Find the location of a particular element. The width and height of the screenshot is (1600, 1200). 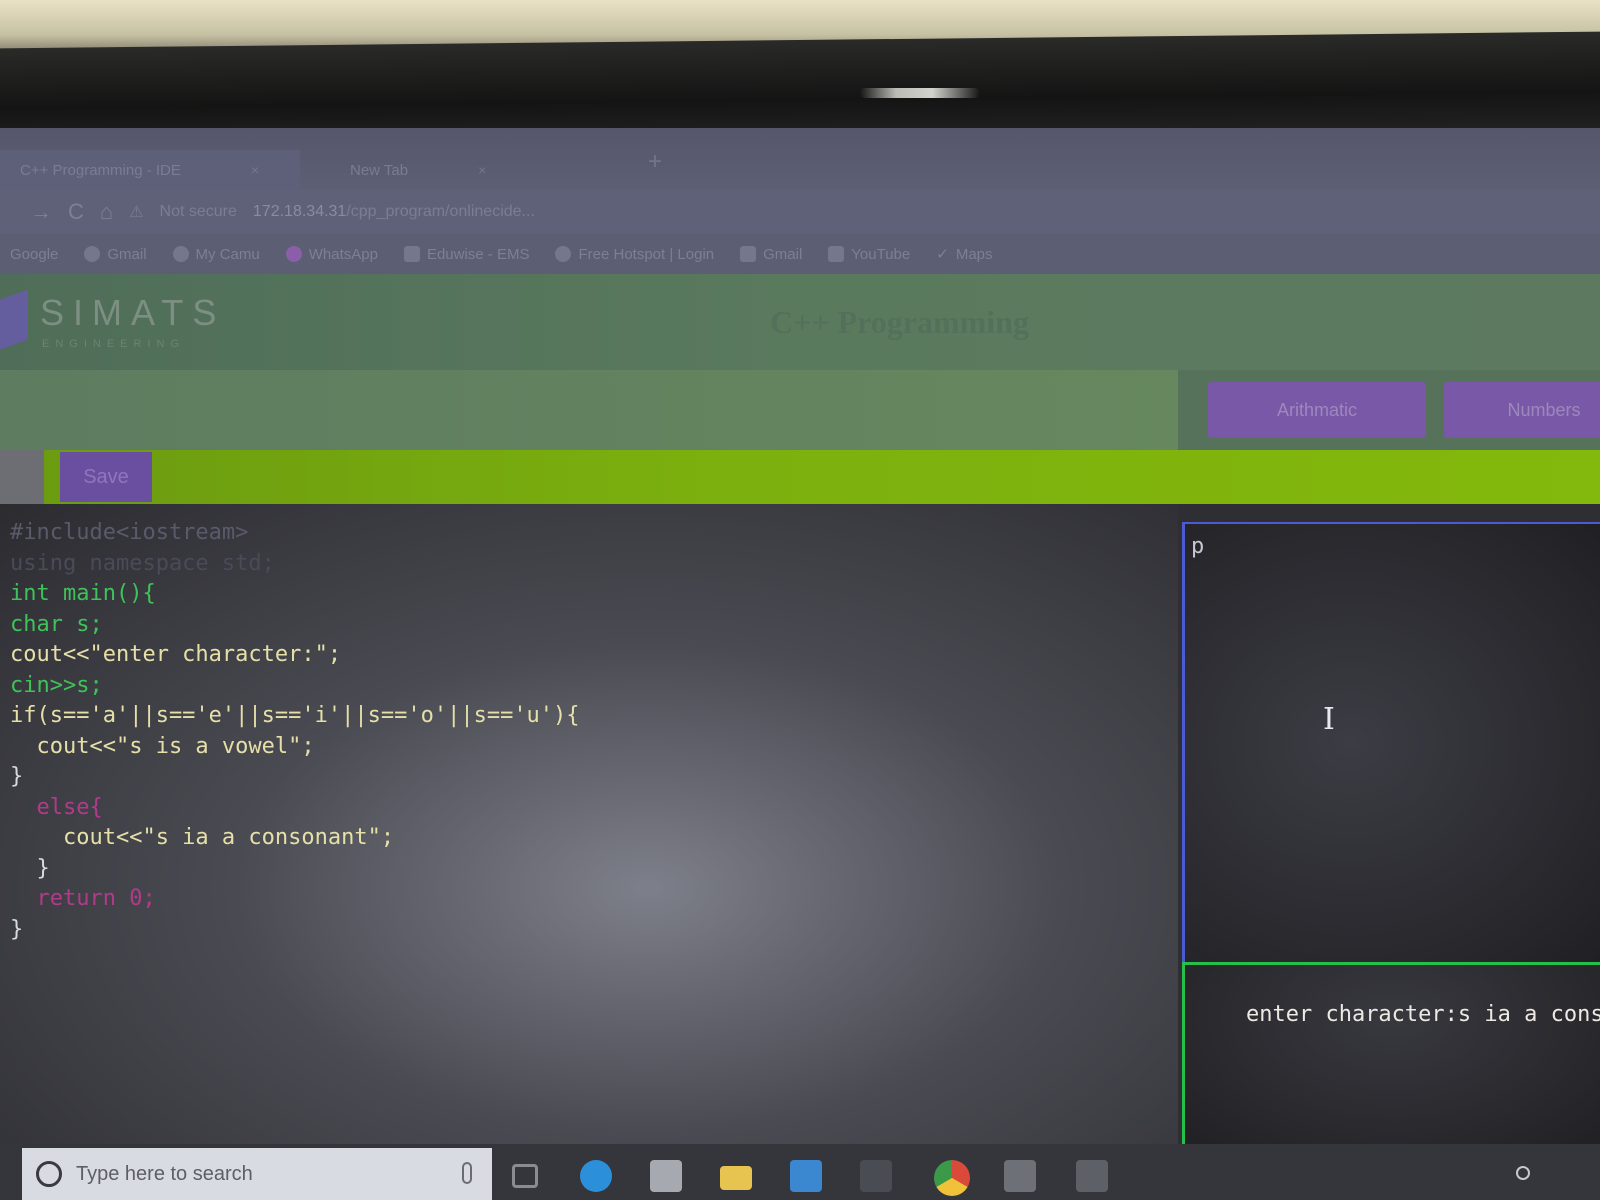

code-line: else{ is located at coordinates (594, 808).